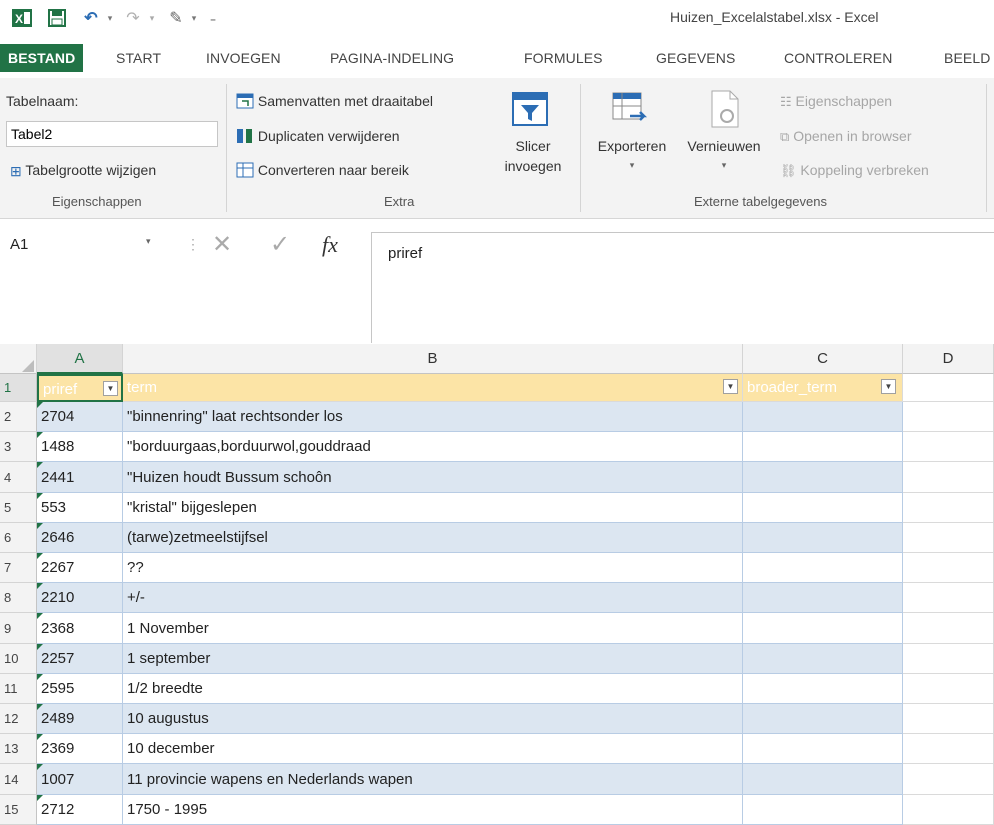 The width and height of the screenshot is (994, 825). I want to click on table-header-cell: term ▼, so click(433, 388).